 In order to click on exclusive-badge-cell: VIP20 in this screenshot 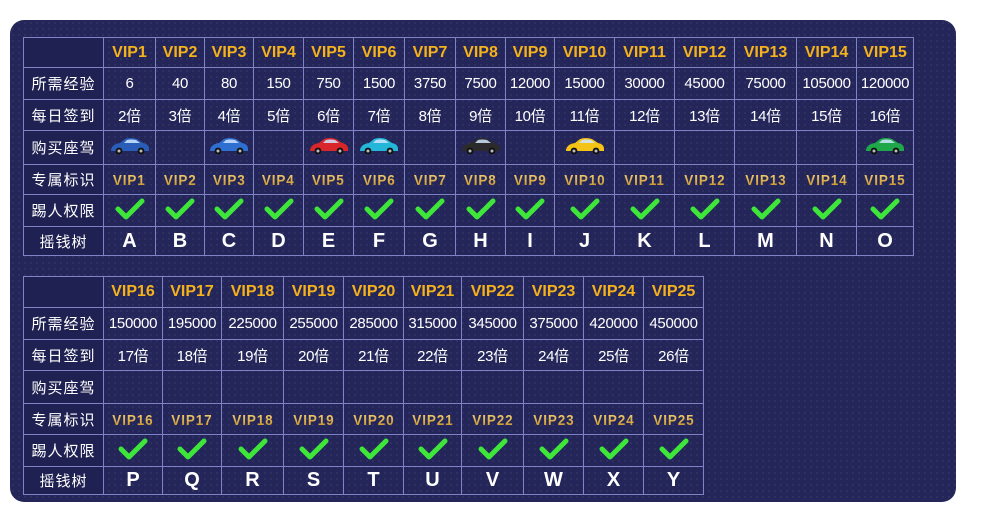, I will do `click(373, 419)`.